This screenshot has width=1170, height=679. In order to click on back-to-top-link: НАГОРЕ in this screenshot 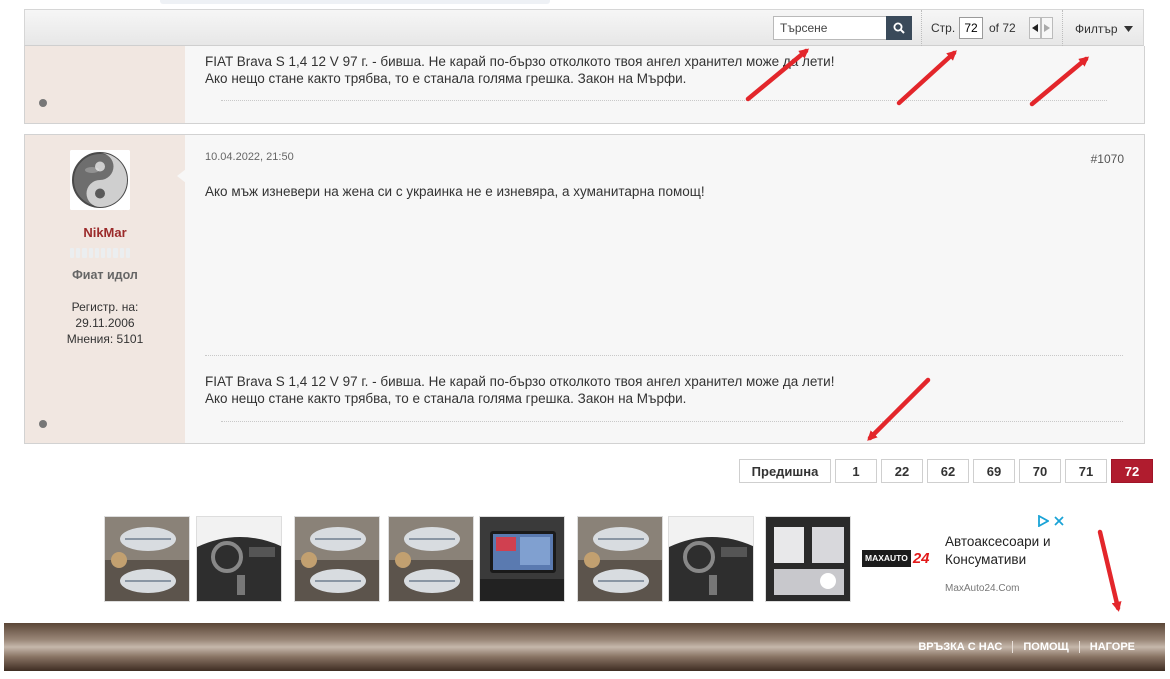, I will do `click(1112, 647)`.